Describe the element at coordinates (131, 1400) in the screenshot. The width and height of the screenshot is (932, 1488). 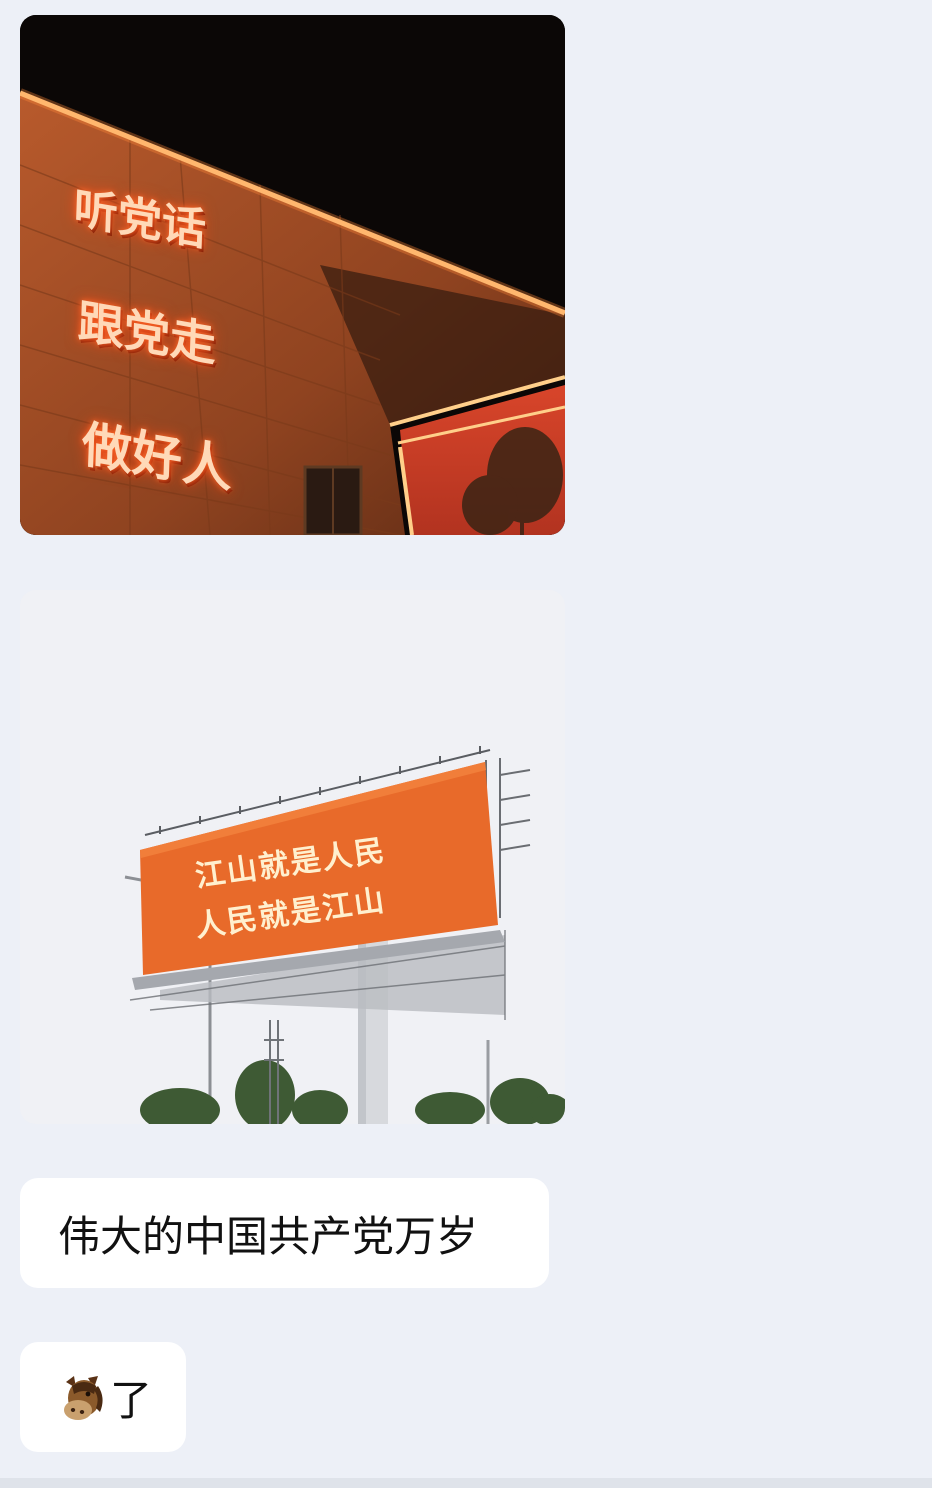
I see `message-text: 了` at that location.